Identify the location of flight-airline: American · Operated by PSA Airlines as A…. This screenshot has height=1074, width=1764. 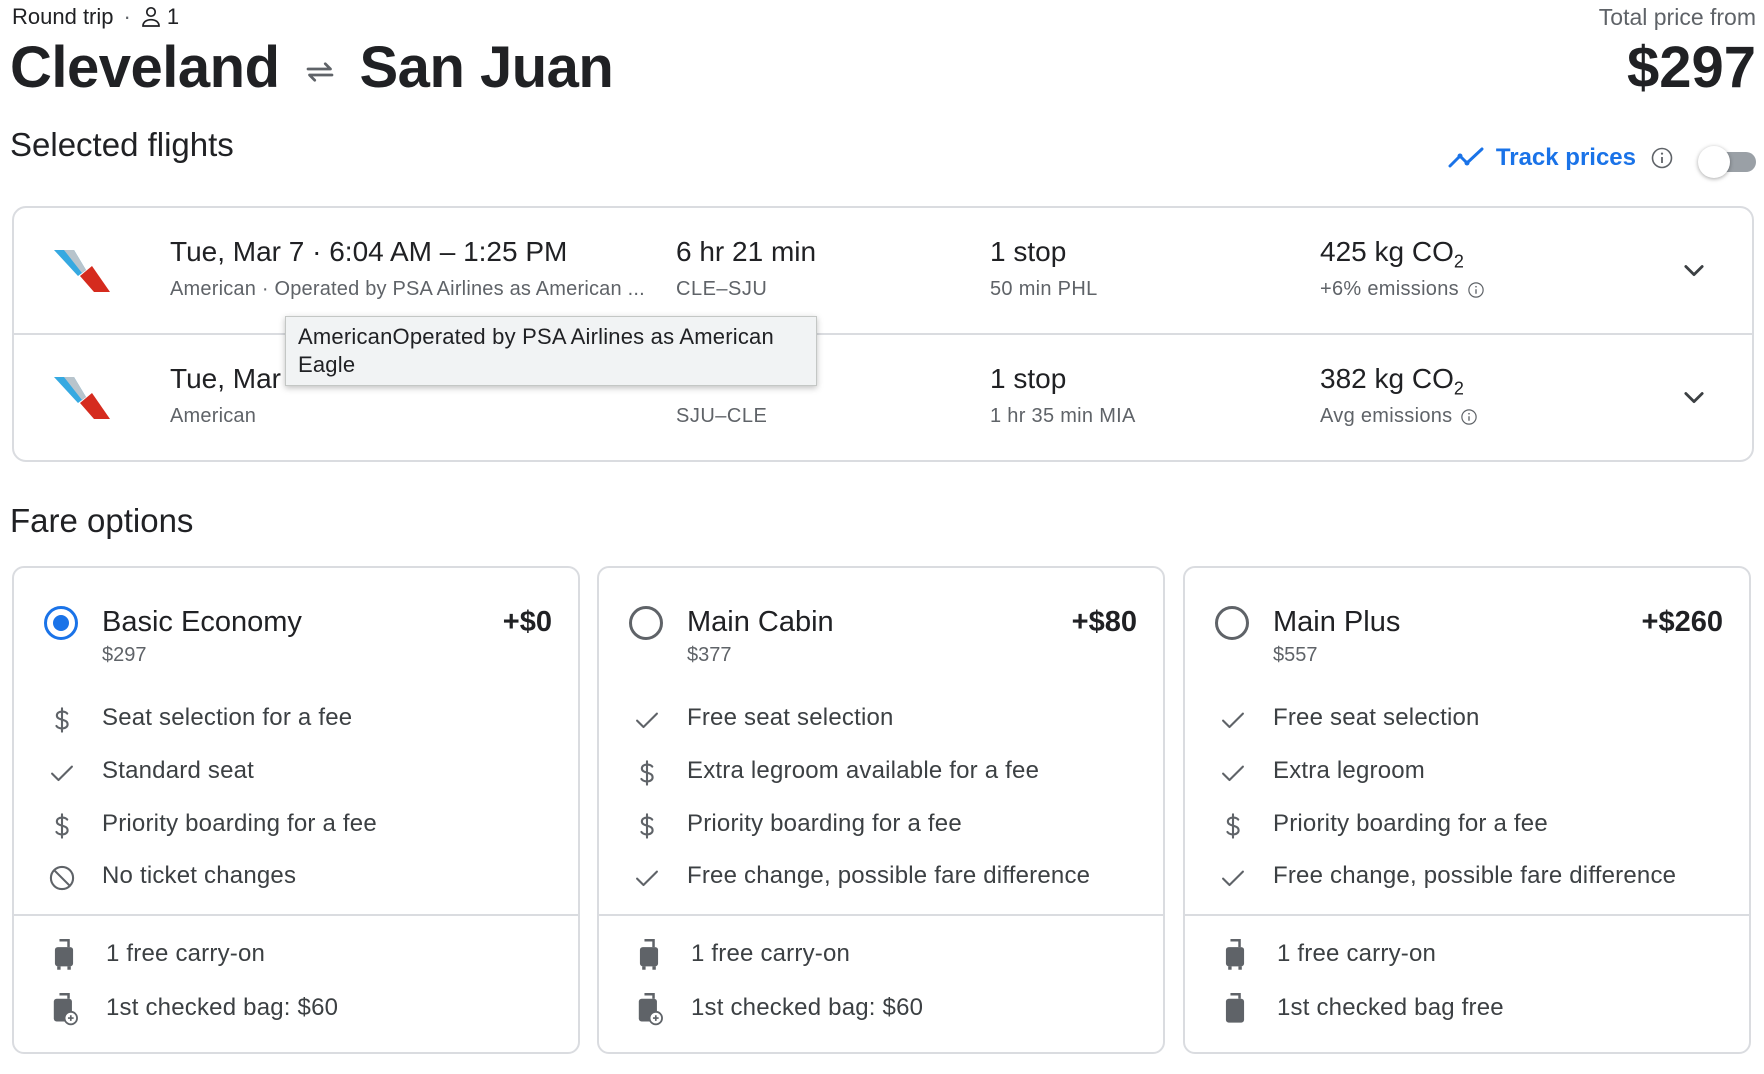
(407, 289).